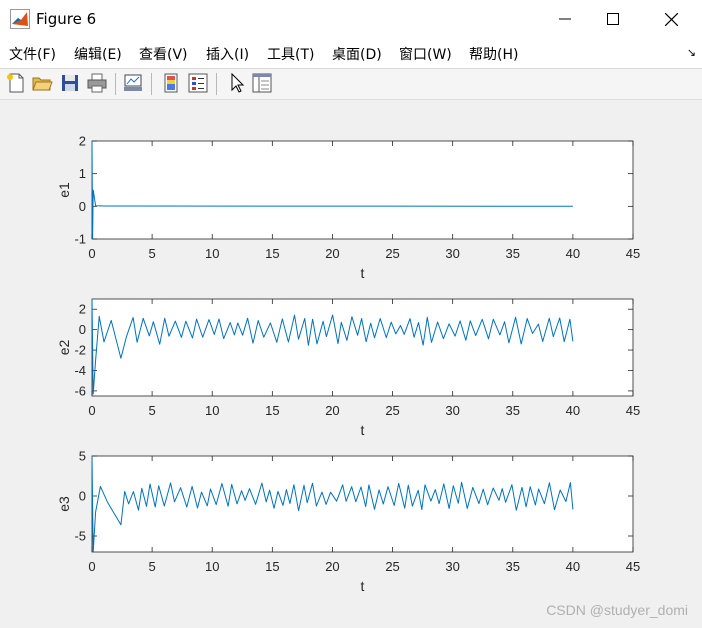 The width and height of the screenshot is (702, 628). I want to click on menu-desktop: 桌面(D), so click(357, 54).